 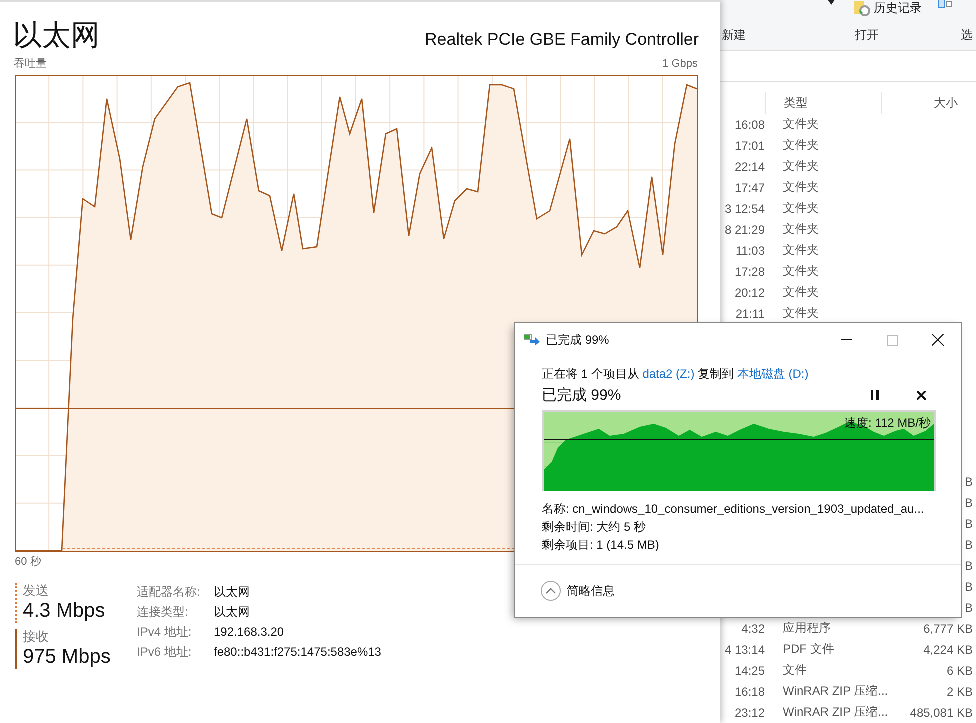 I want to click on detail-value: 192.168.3.20, so click(x=250, y=632).